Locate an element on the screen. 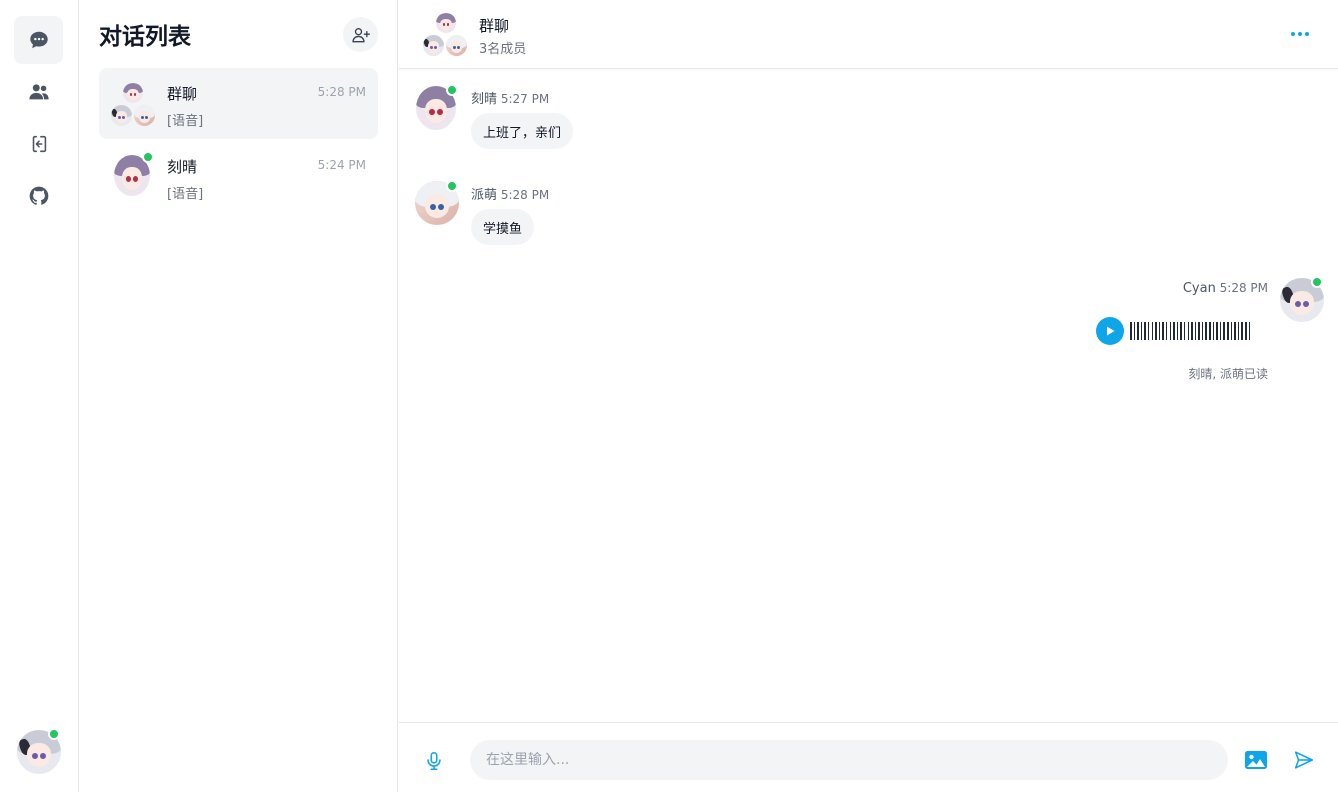 The height and width of the screenshot is (792, 1338). message-meta: 刻晴 5:27 PM is located at coordinates (510, 97).